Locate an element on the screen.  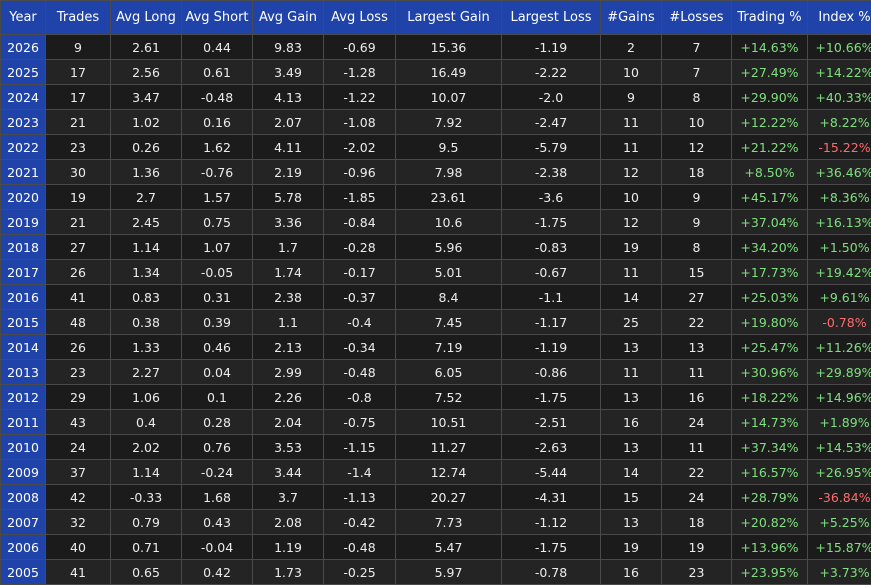
cell-index-pct: +8.22% is located at coordinates (839, 122).